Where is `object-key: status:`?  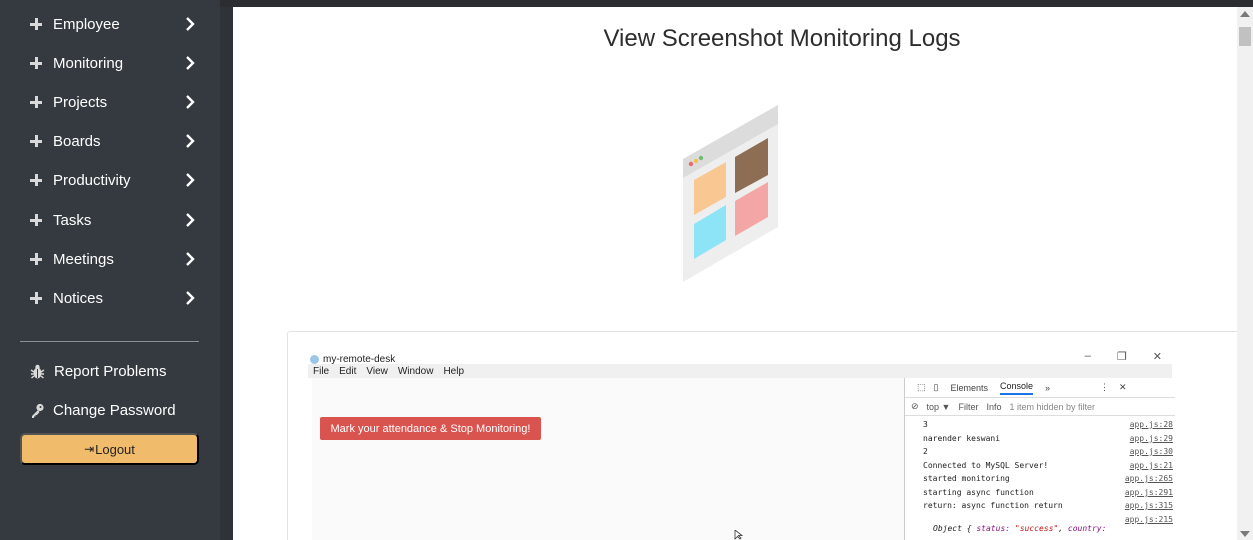 object-key: status: is located at coordinates (993, 528).